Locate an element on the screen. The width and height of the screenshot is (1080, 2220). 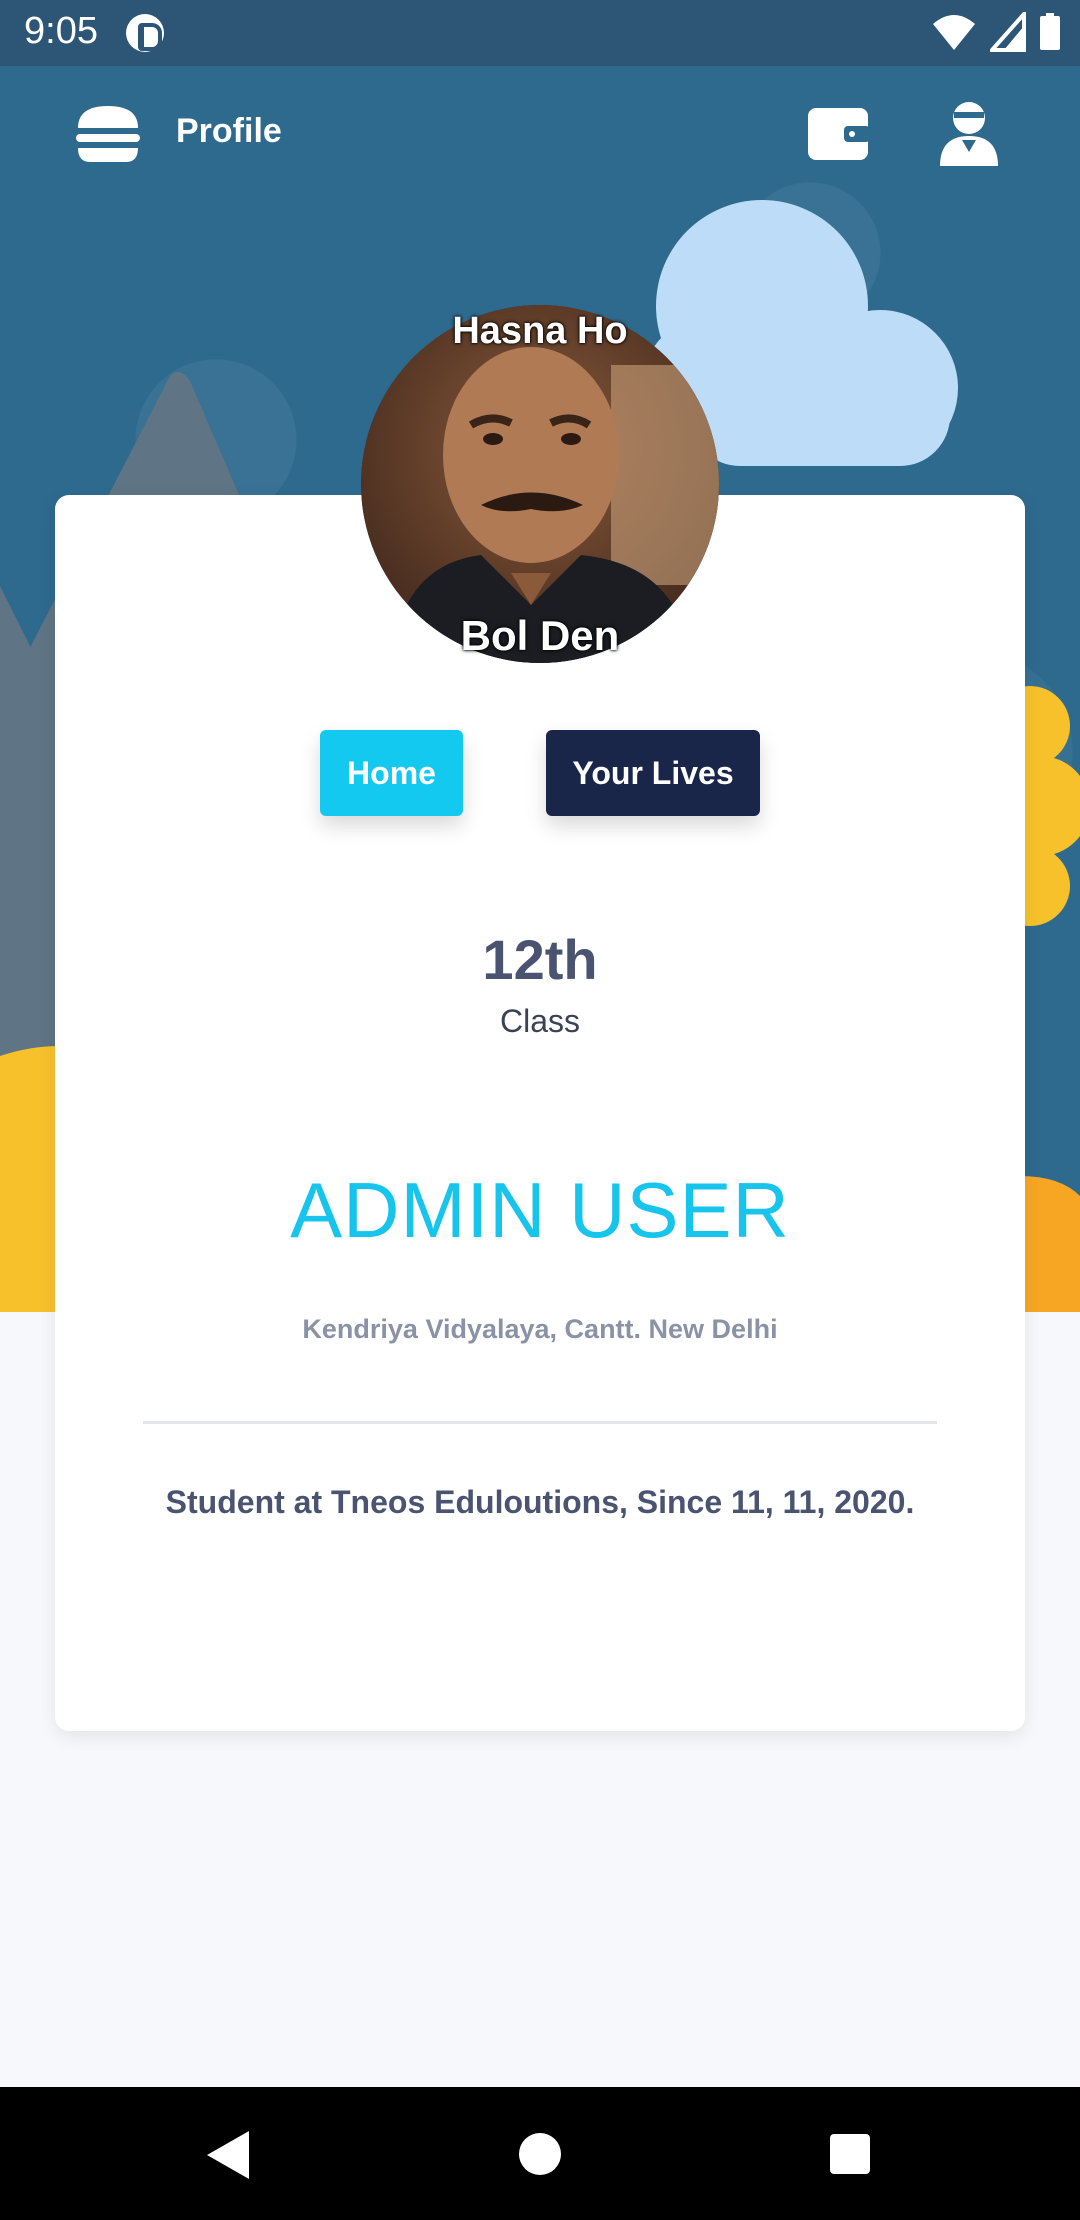
class-label: Class is located at coordinates (539, 1021).